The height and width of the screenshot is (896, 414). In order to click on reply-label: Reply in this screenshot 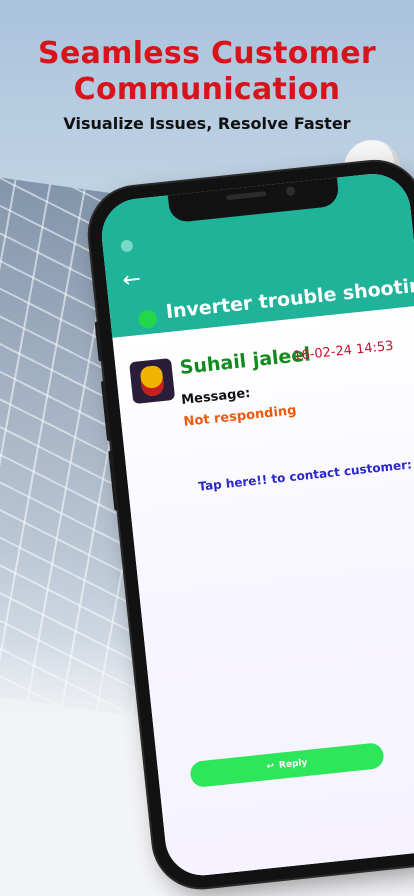, I will do `click(293, 764)`.